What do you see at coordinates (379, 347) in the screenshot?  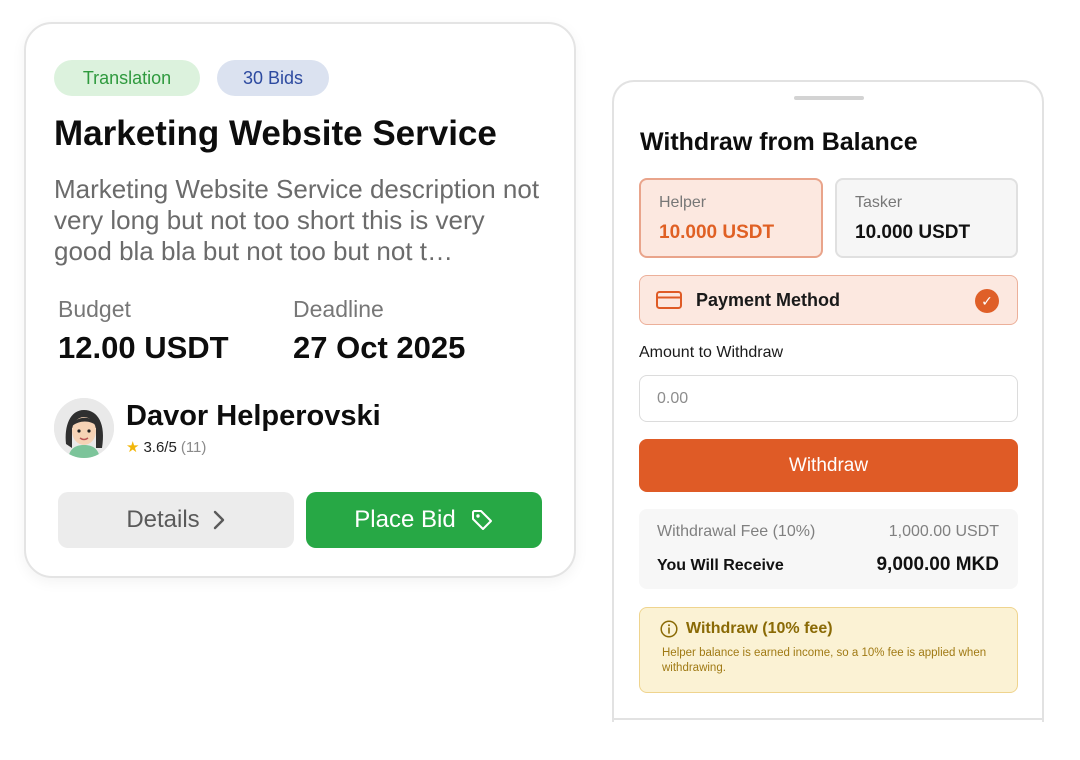 I see `deadline-value: 27 Oct 2025` at bounding box center [379, 347].